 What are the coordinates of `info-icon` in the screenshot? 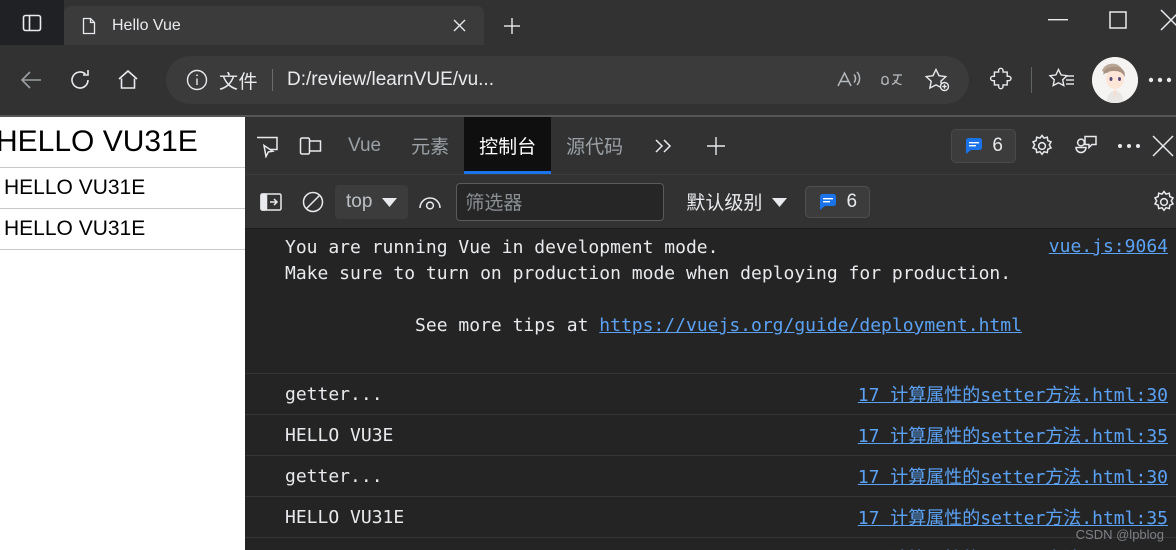 It's located at (197, 80).